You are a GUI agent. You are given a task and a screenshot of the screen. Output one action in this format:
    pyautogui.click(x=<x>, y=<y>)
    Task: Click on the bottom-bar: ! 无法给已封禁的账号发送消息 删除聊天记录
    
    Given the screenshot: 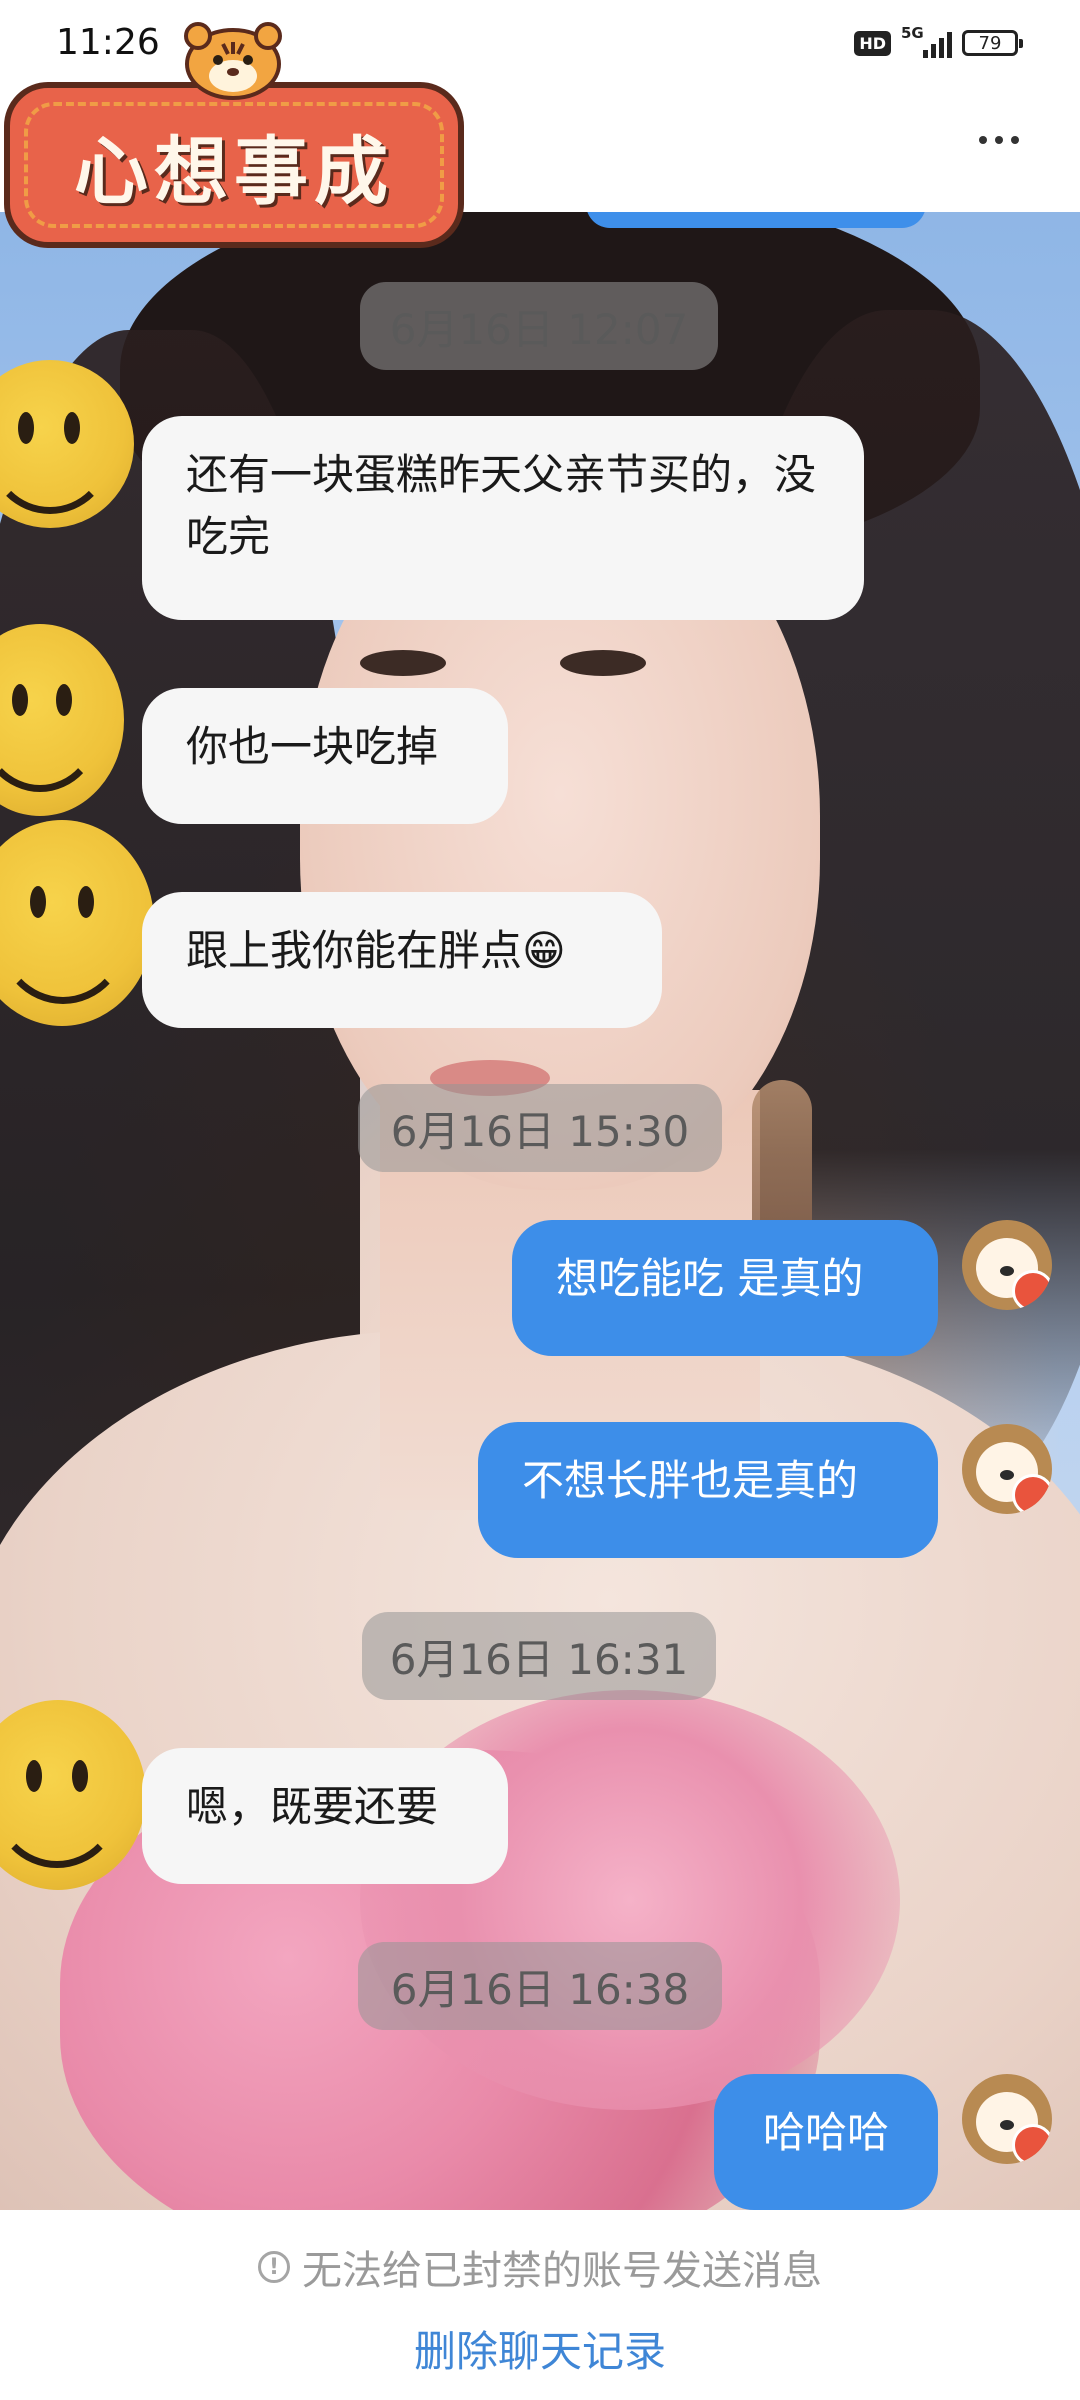 What is the action you would take?
    pyautogui.click(x=540, y=2306)
    